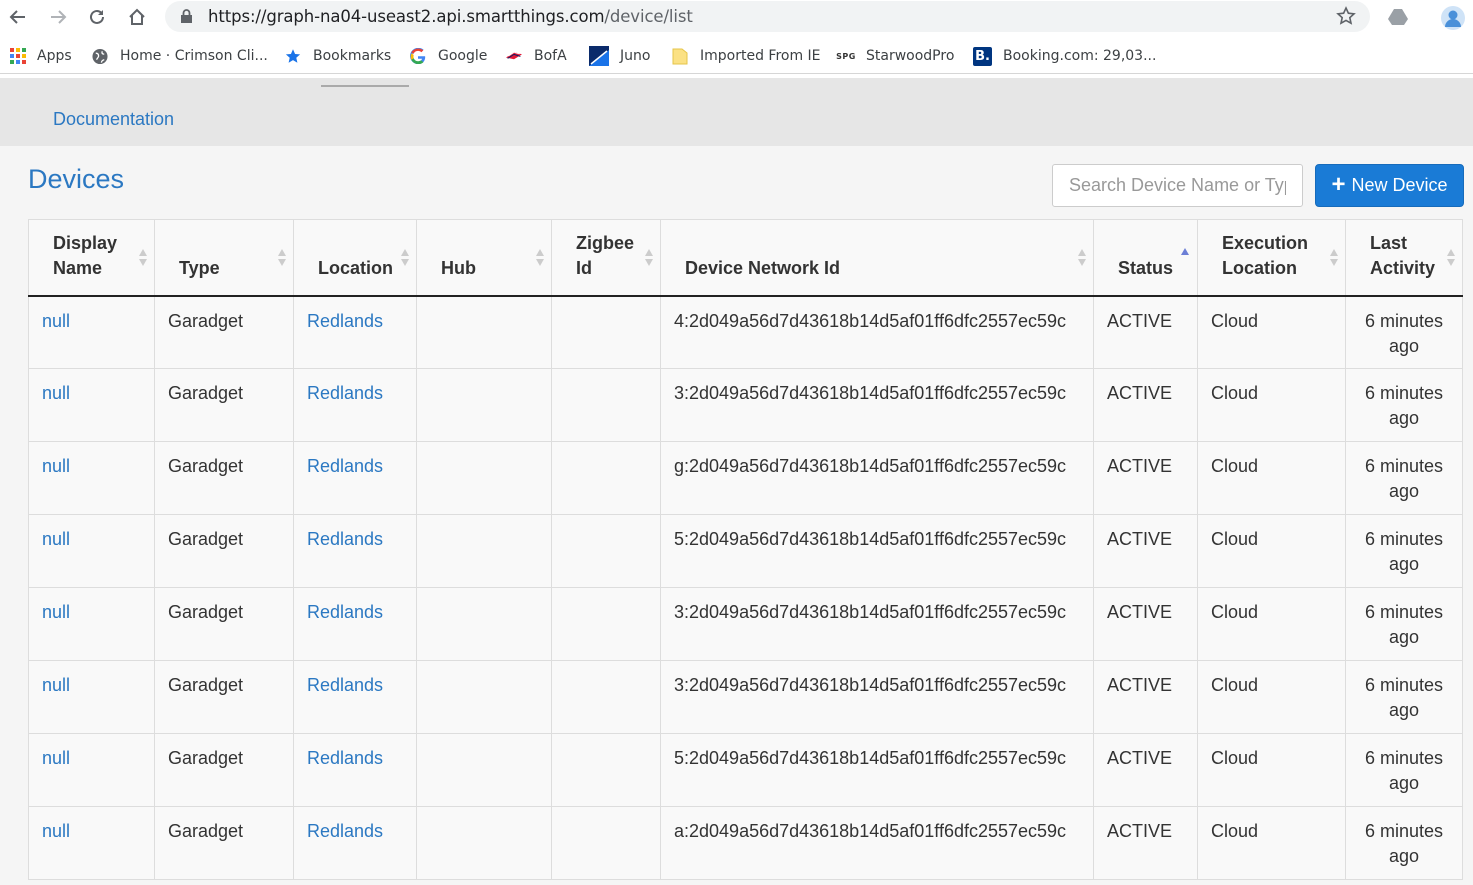 The height and width of the screenshot is (885, 1473). Describe the element at coordinates (58, 17) in the screenshot. I see `forward-arrow-icon` at that location.